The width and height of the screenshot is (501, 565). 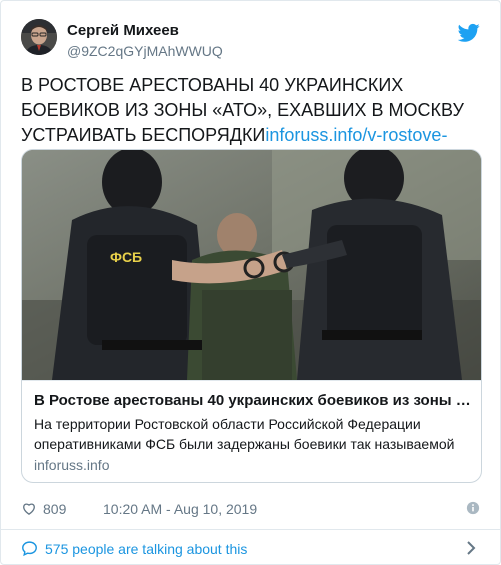 I want to click on chevron-right-icon, so click(x=471, y=548).